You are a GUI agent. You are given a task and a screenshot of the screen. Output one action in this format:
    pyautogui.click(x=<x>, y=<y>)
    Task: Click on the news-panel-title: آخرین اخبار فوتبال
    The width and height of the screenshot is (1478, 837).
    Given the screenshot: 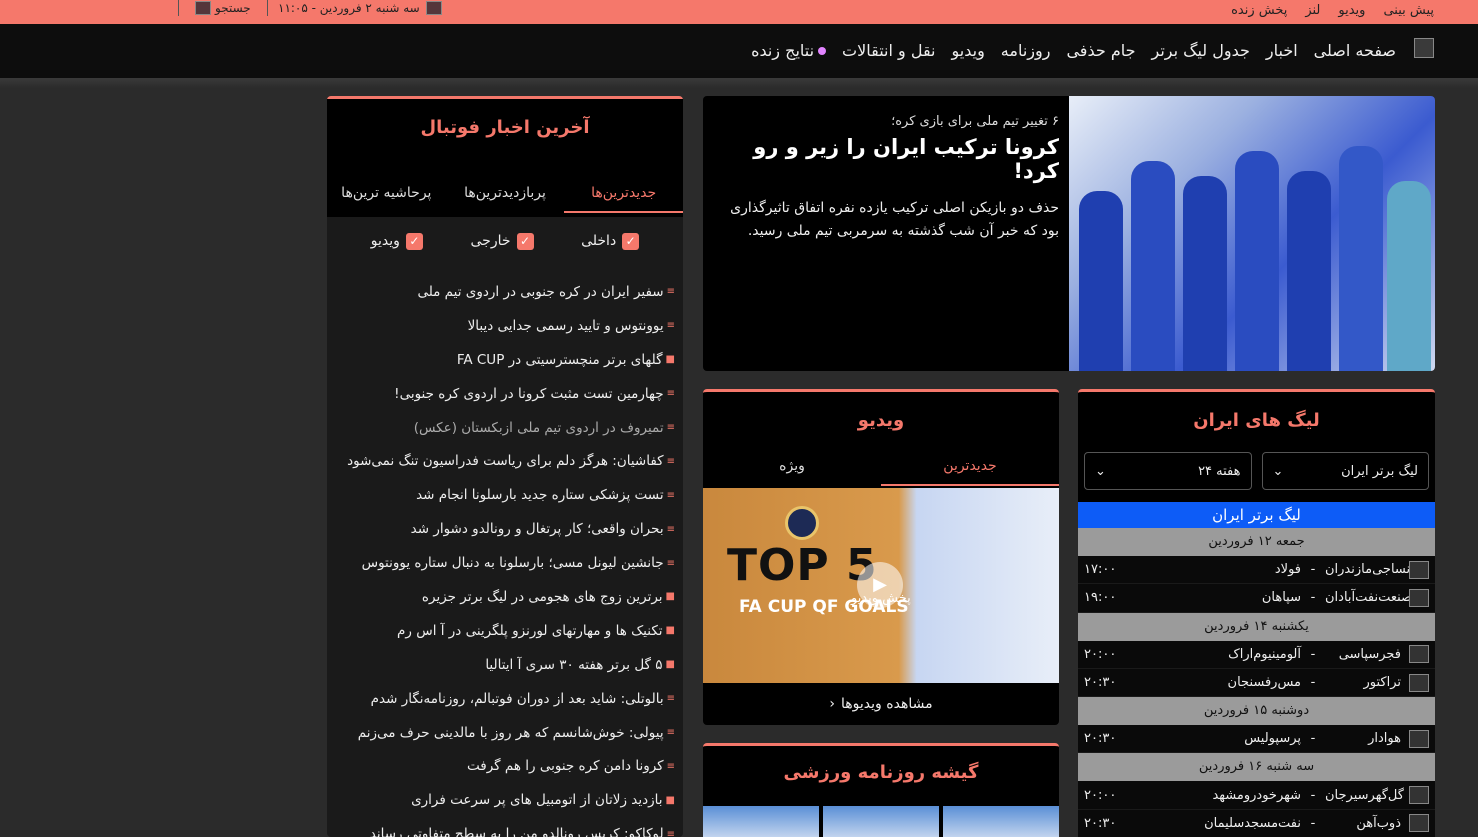 What is the action you would take?
    pyautogui.click(x=505, y=127)
    